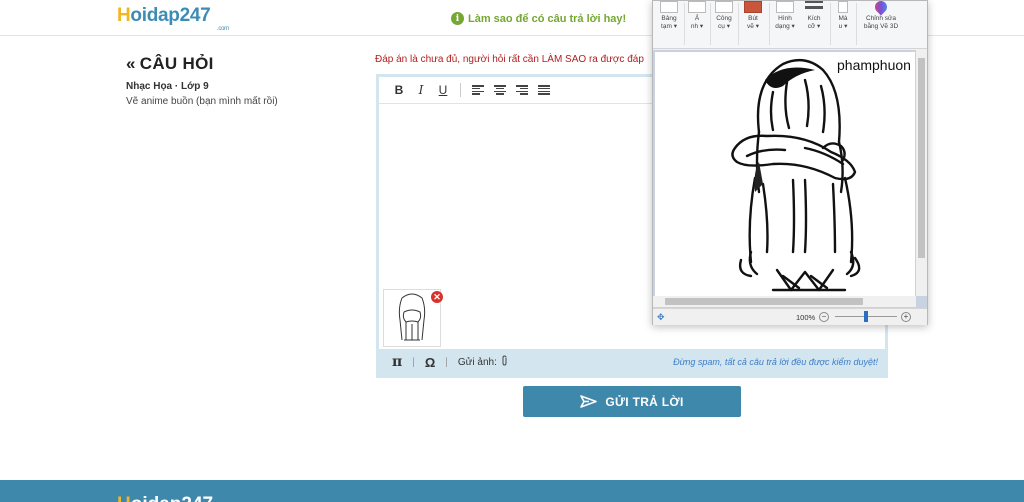  What do you see at coordinates (724, 26) in the screenshot?
I see `ribbon-label: cụ ▾` at bounding box center [724, 26].